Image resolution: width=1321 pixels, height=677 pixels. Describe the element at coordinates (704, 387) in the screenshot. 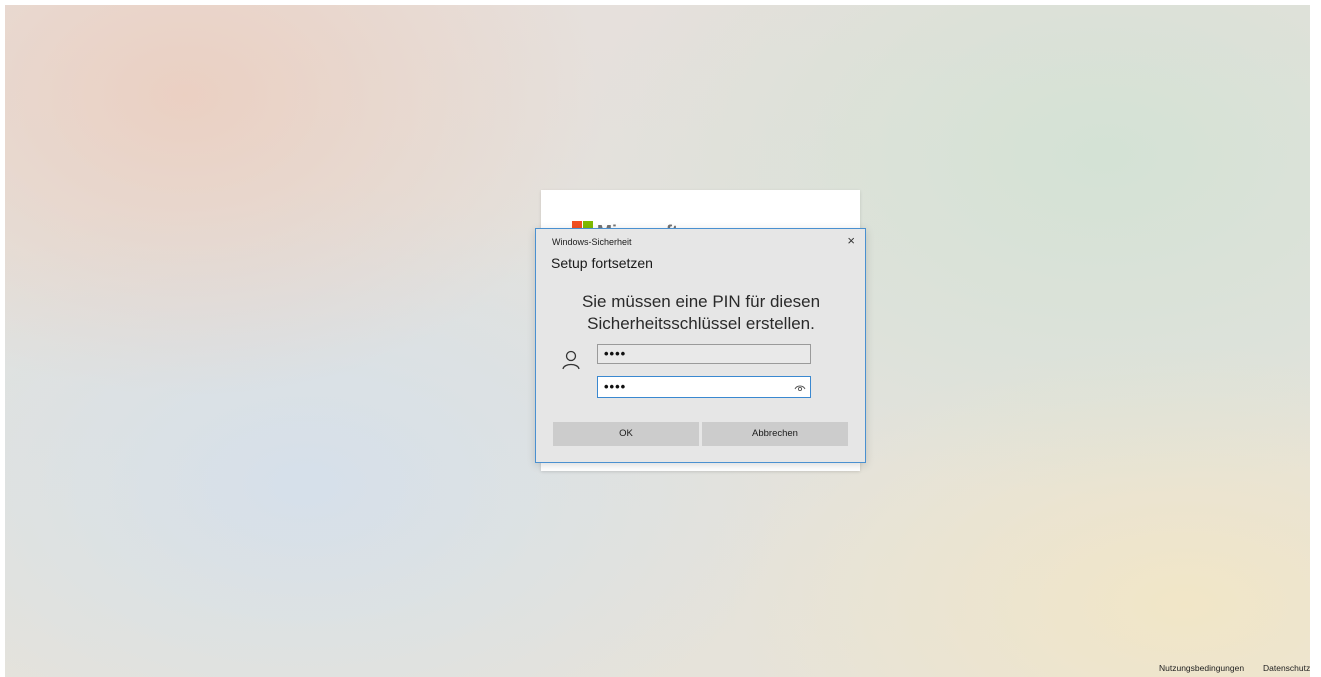

I see `confirm-pin-input: ••••` at that location.